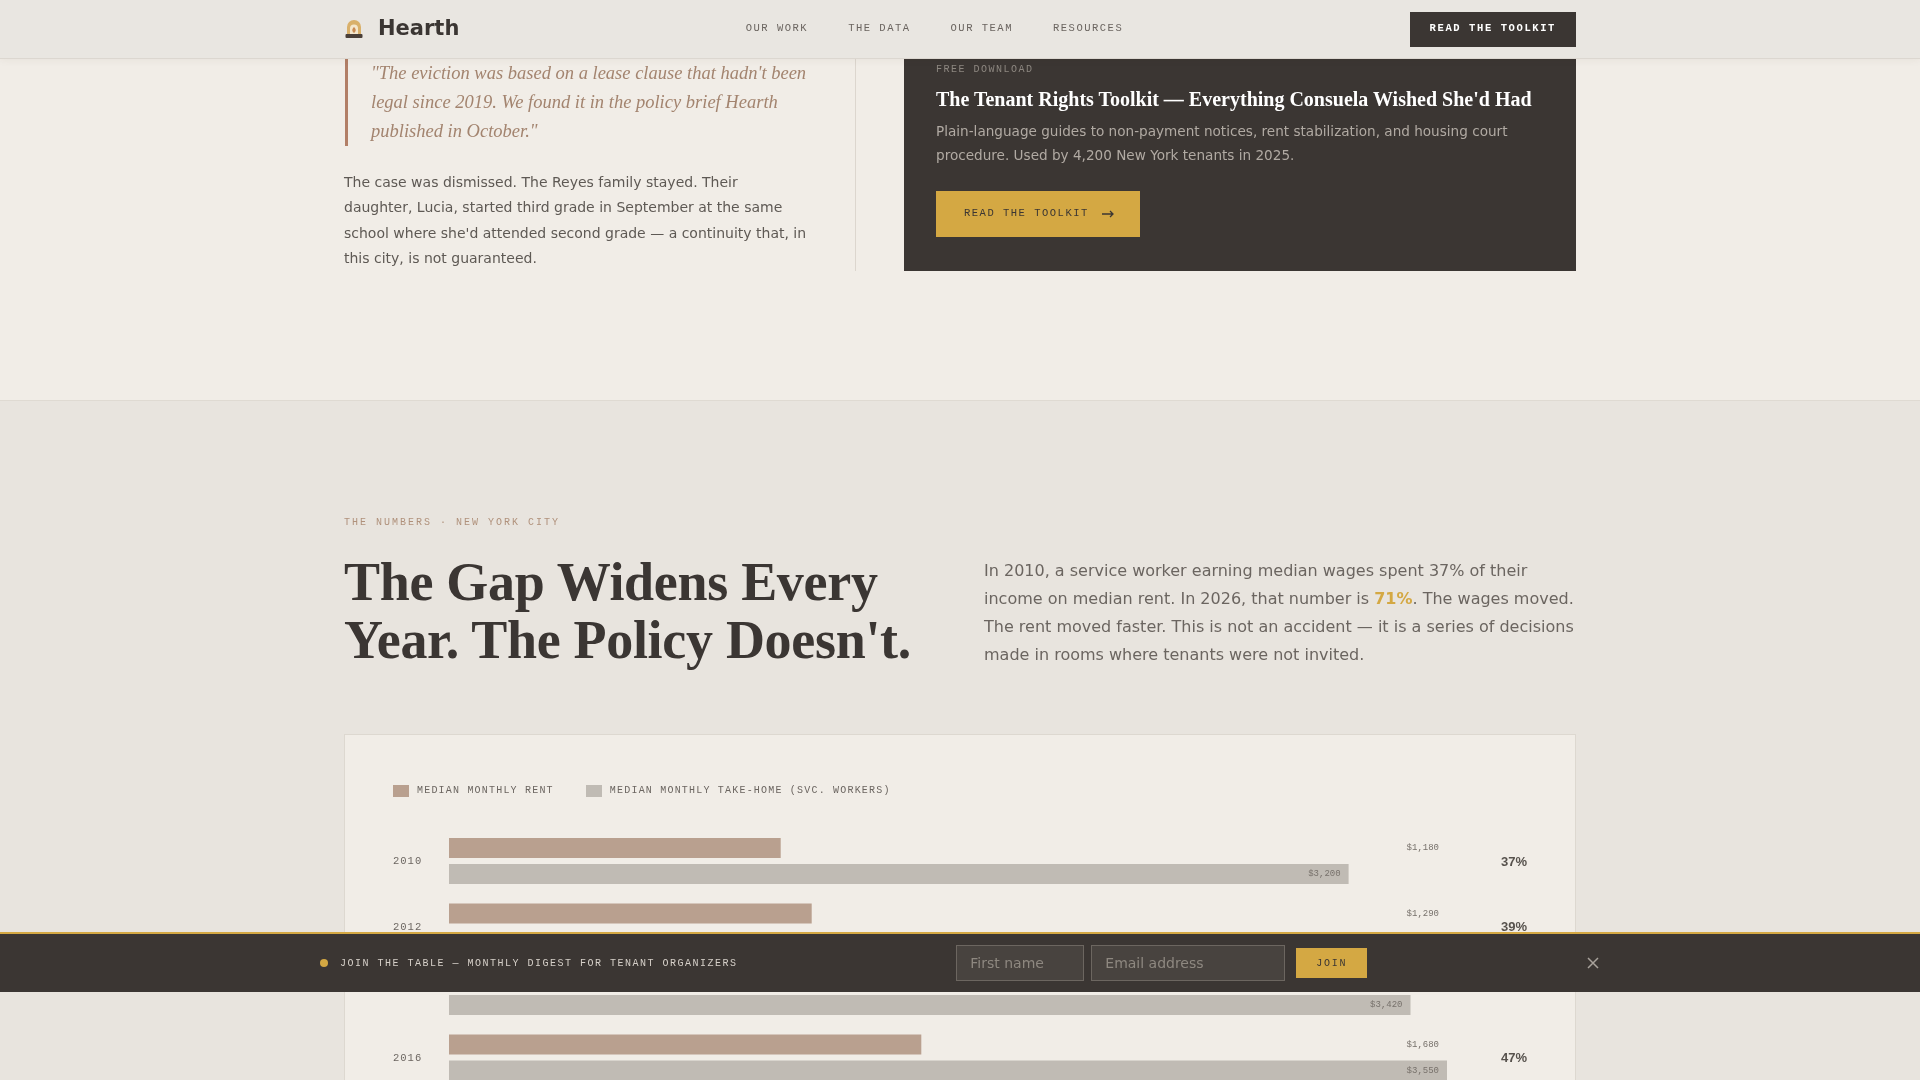 This screenshot has width=1920, height=1080. Describe the element at coordinates (1422, 848) in the screenshot. I see `value-label: $1,180` at that location.